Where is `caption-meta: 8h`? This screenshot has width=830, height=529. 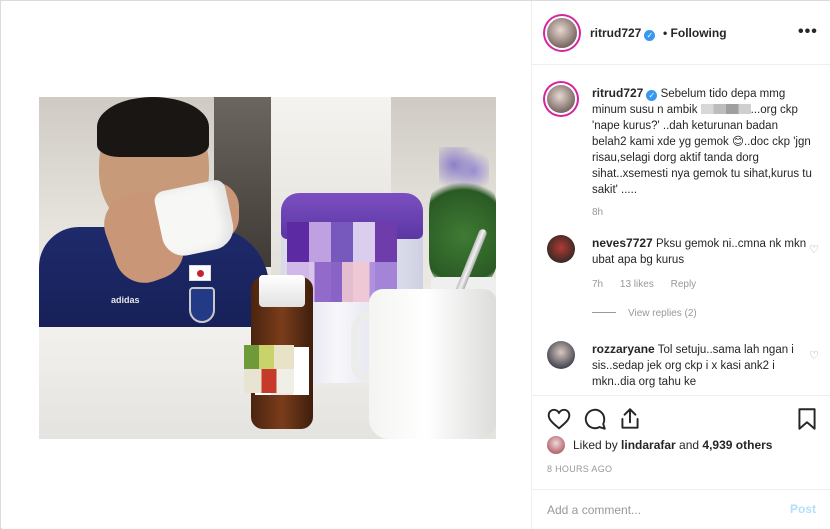
caption-meta: 8h is located at coordinates (604, 212).